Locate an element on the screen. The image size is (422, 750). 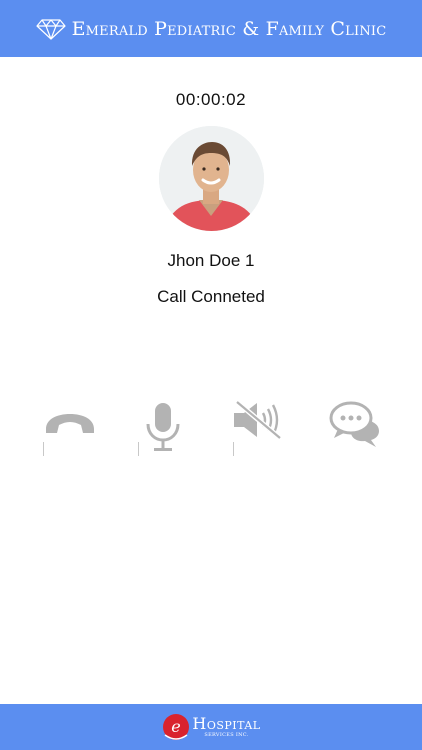
chat-button is located at coordinates (355, 430).